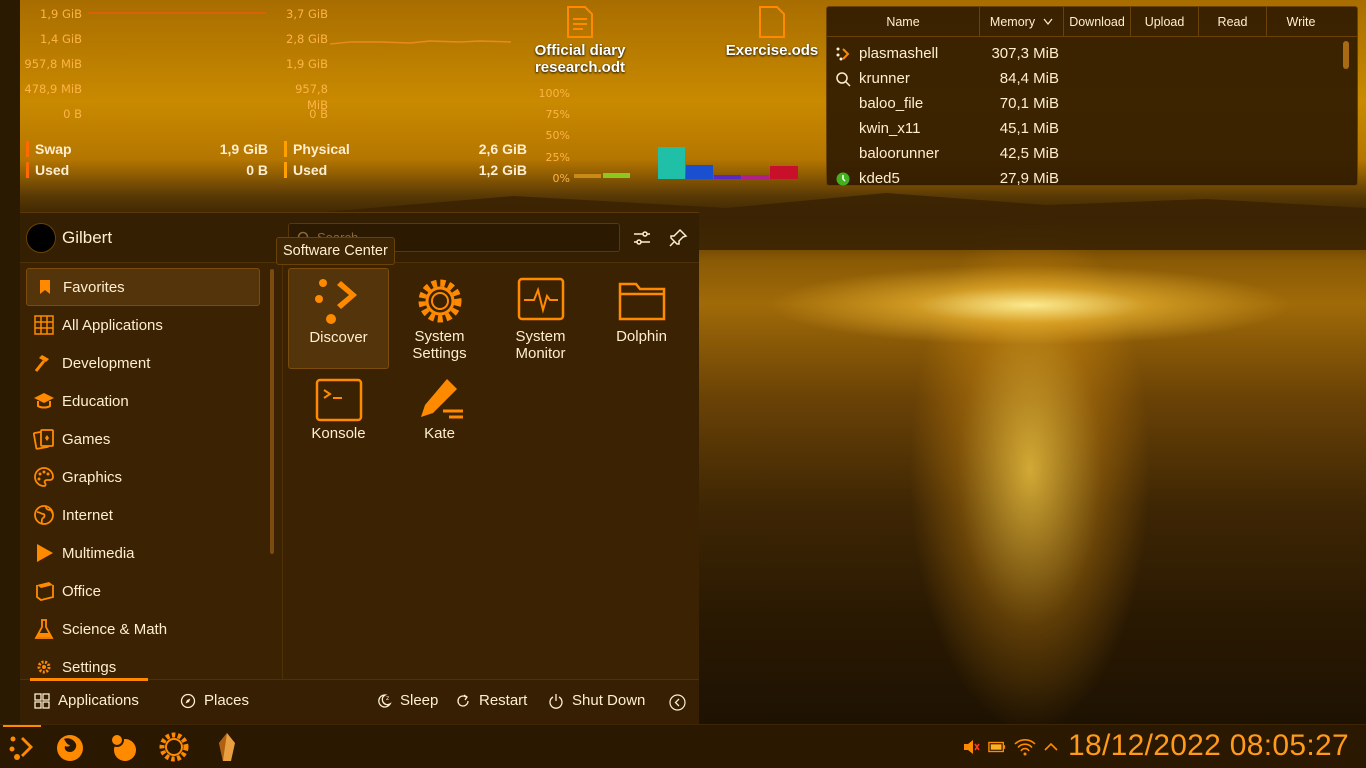  What do you see at coordinates (143, 515) in the screenshot?
I see `category-internet: Internet` at bounding box center [143, 515].